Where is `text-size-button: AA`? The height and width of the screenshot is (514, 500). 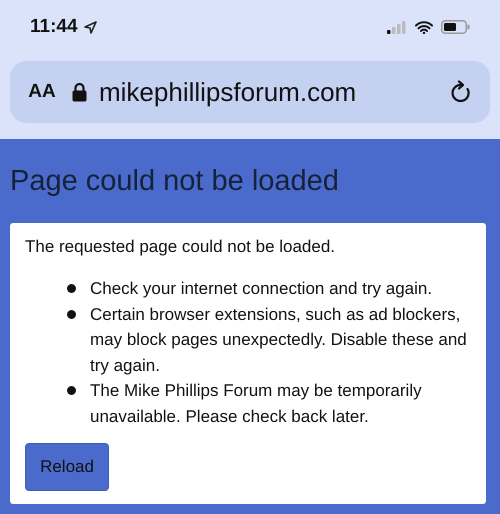
text-size-button: AA is located at coordinates (42, 92).